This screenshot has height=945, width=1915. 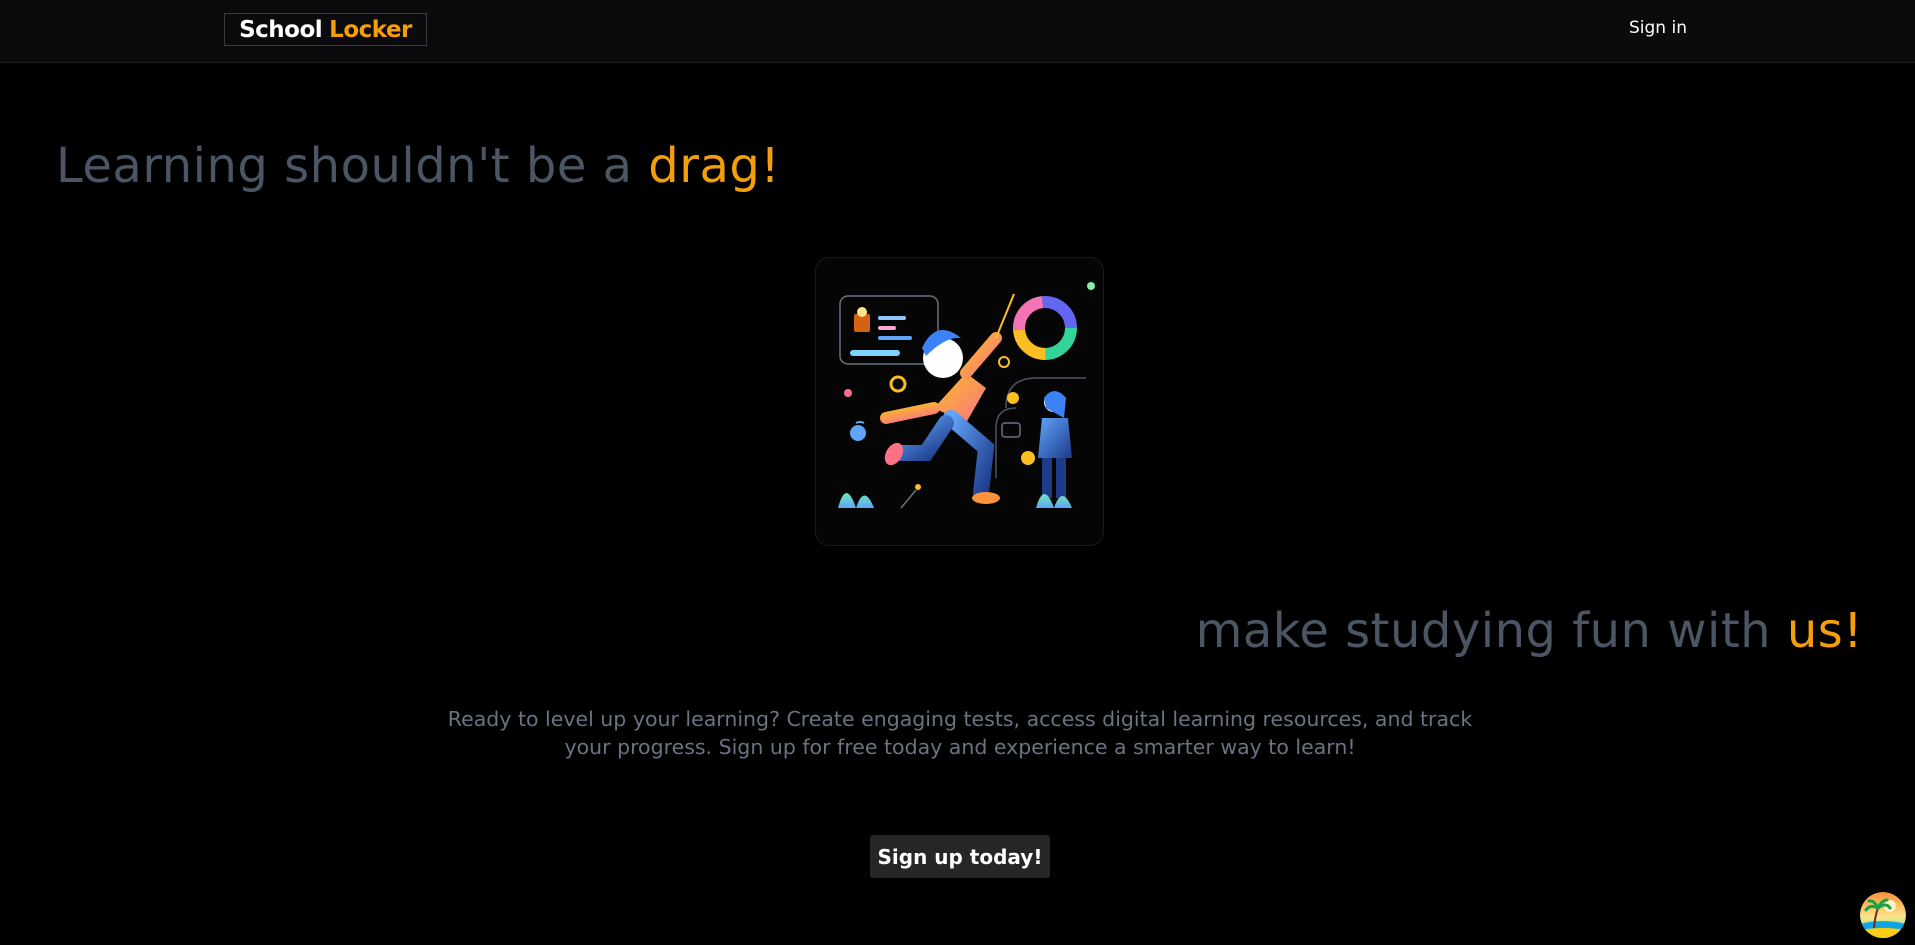 I want to click on hero-title: Learning shouldn't be a drag!, so click(x=418, y=166).